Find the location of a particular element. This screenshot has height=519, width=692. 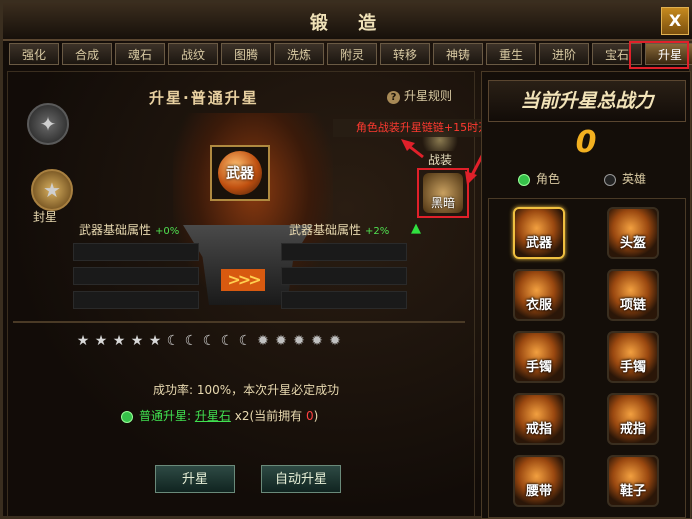

rules-link: ? 升星规则 is located at coordinates (419, 95).